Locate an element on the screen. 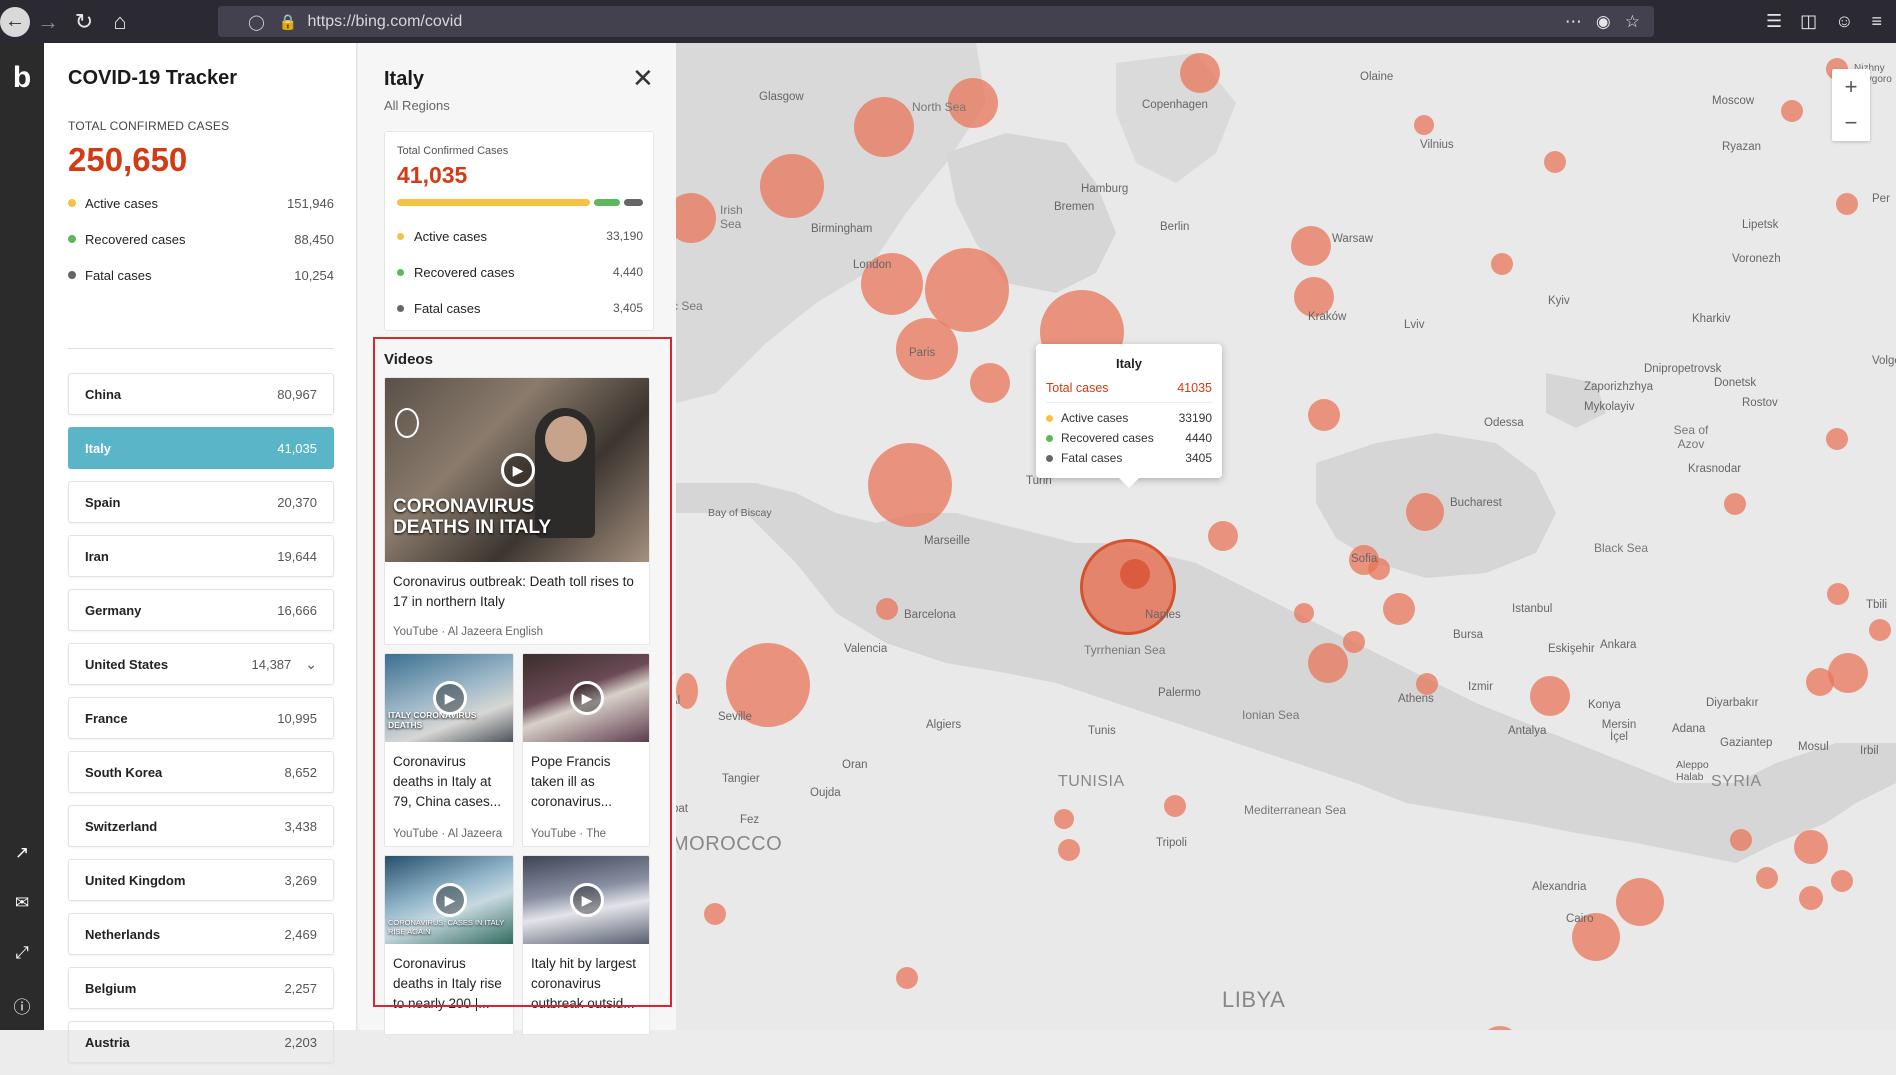 This screenshot has width=1896, height=1075. country-name: United Kingdom is located at coordinates (135, 880).